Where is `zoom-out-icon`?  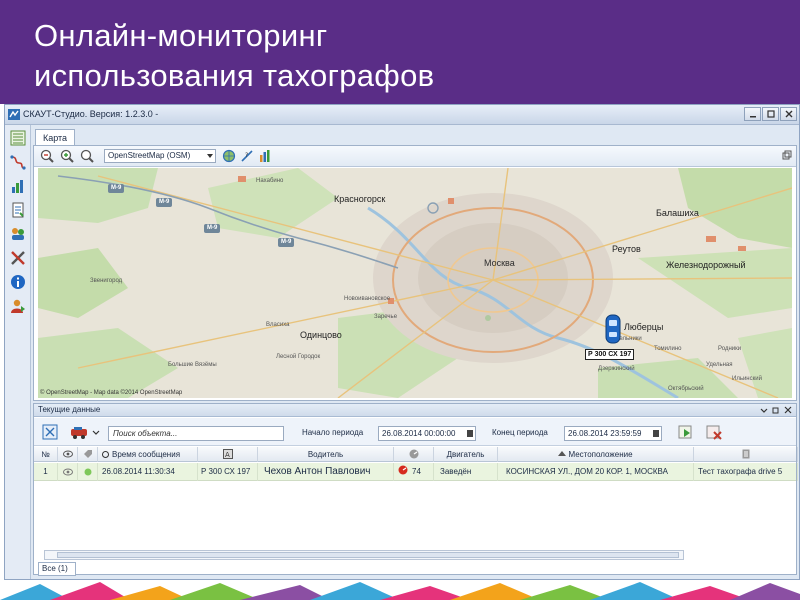
zoom-out-icon is located at coordinates (47, 156).